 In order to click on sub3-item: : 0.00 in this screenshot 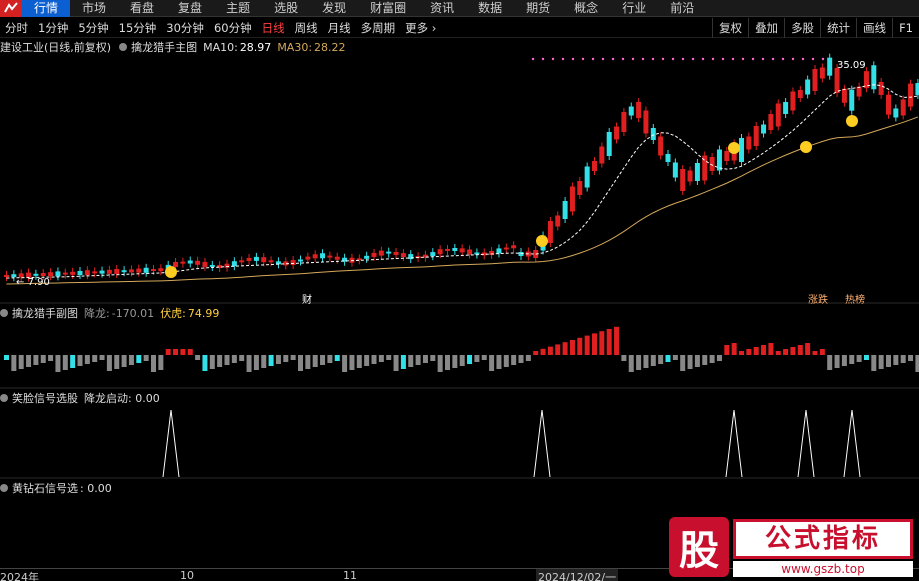, I will do `click(96, 488)`.